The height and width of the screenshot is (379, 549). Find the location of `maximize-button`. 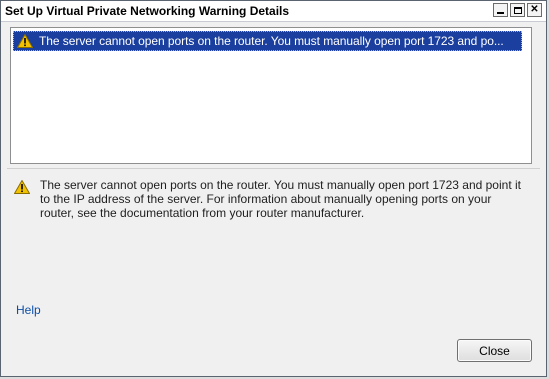

maximize-button is located at coordinates (517, 10).